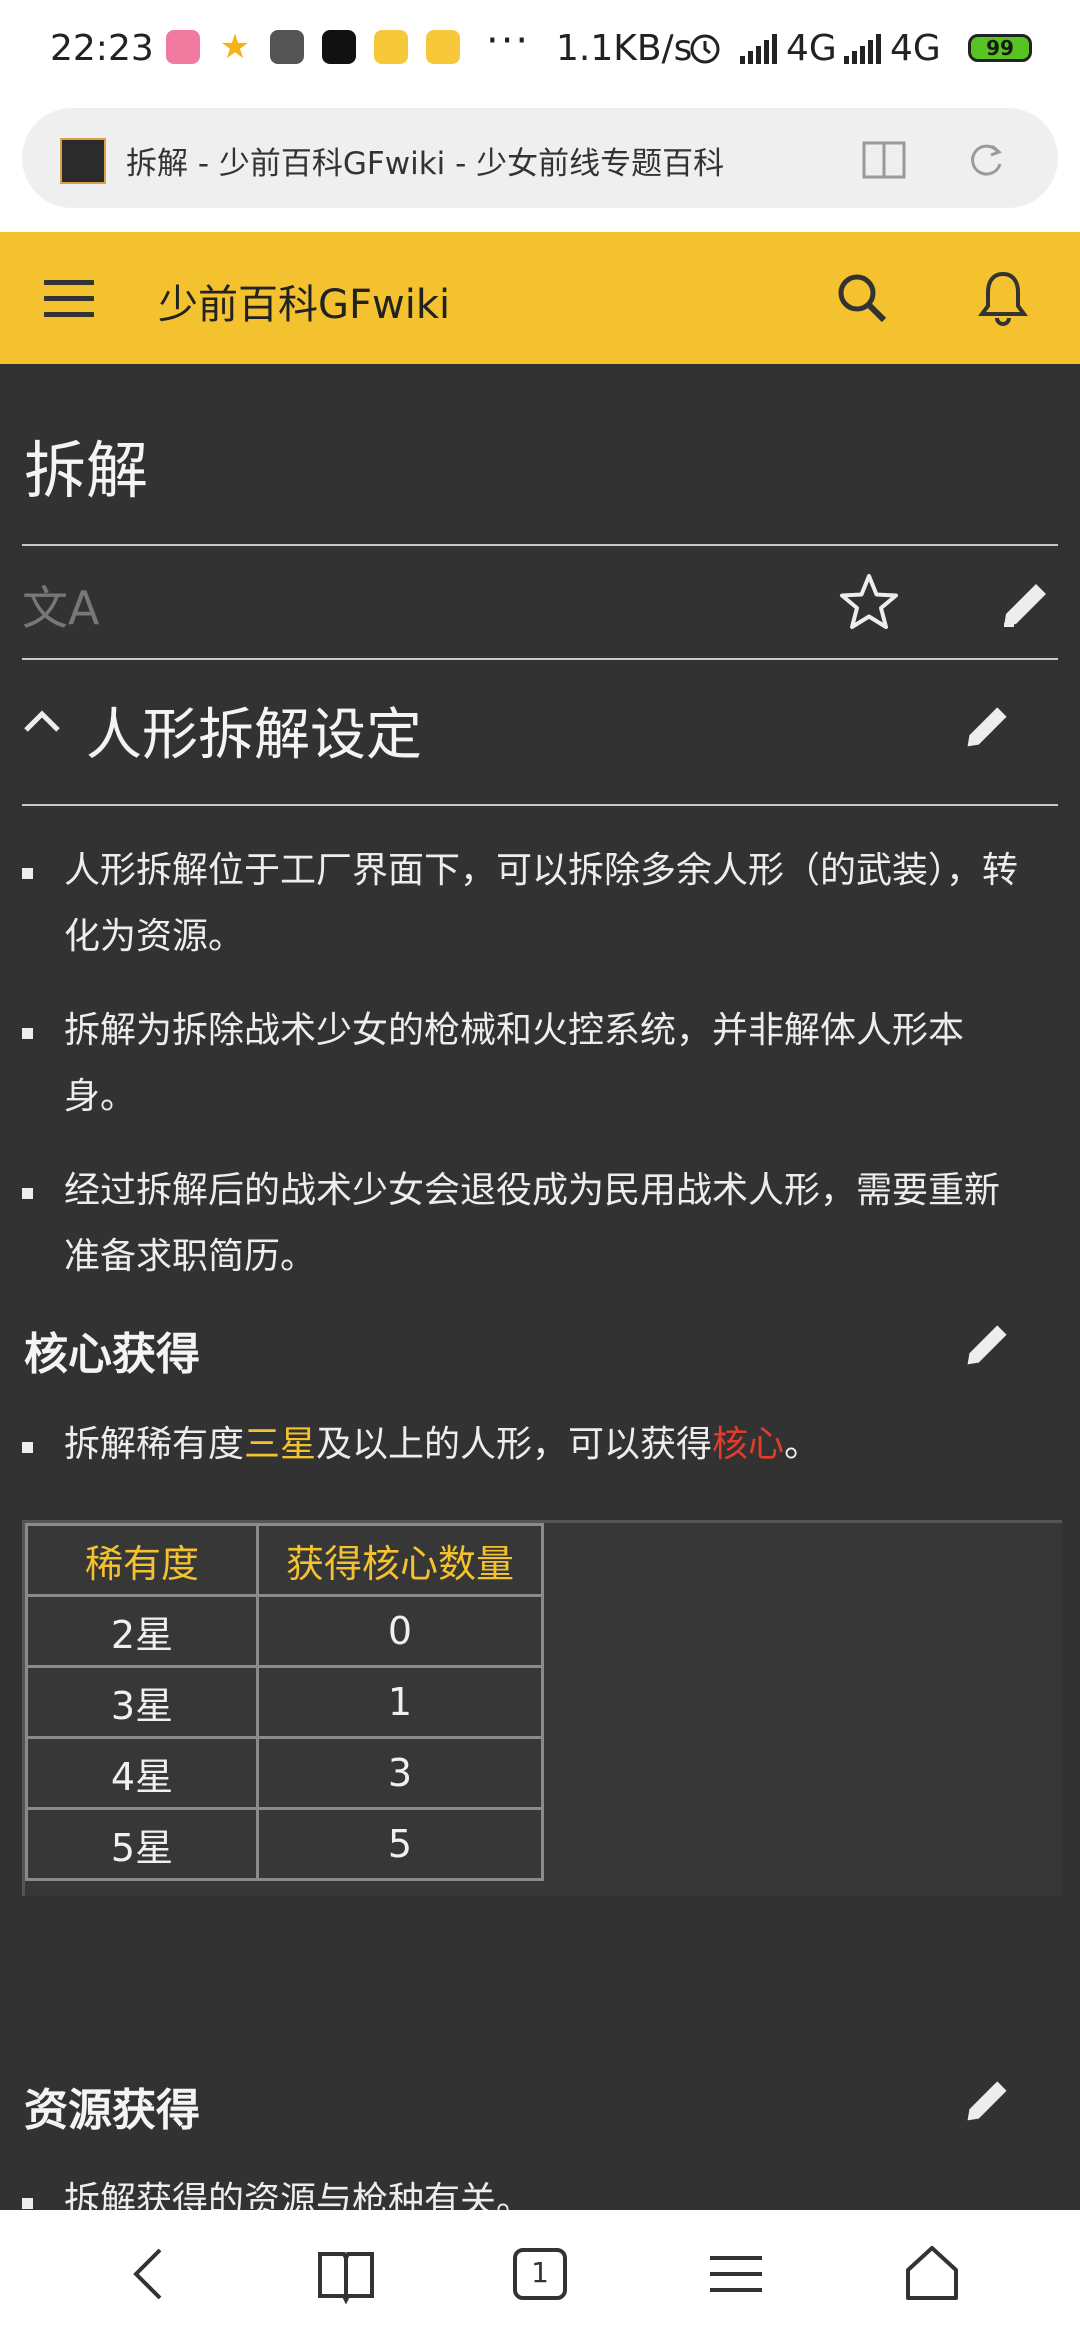  Describe the element at coordinates (142, 1631) in the screenshot. I see `table-cell-rarity: 2星` at that location.